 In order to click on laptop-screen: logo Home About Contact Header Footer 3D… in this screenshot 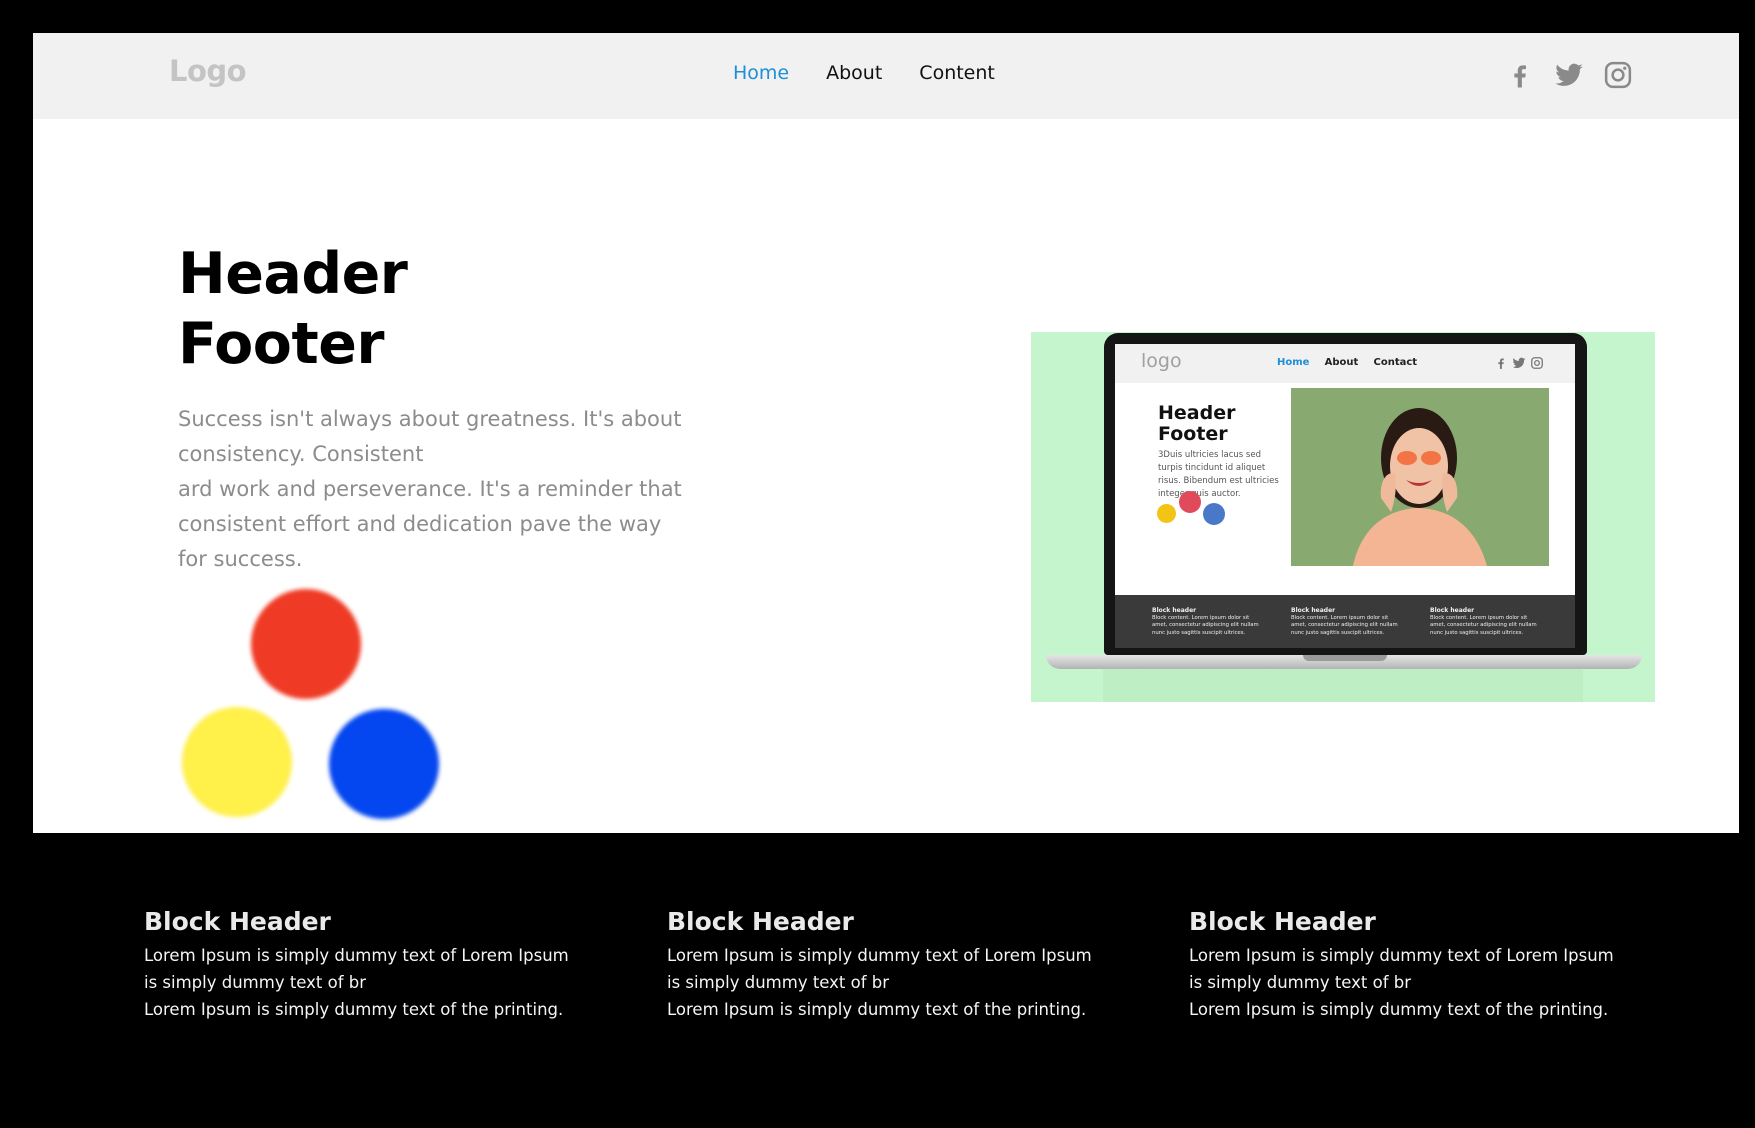, I will do `click(1345, 496)`.